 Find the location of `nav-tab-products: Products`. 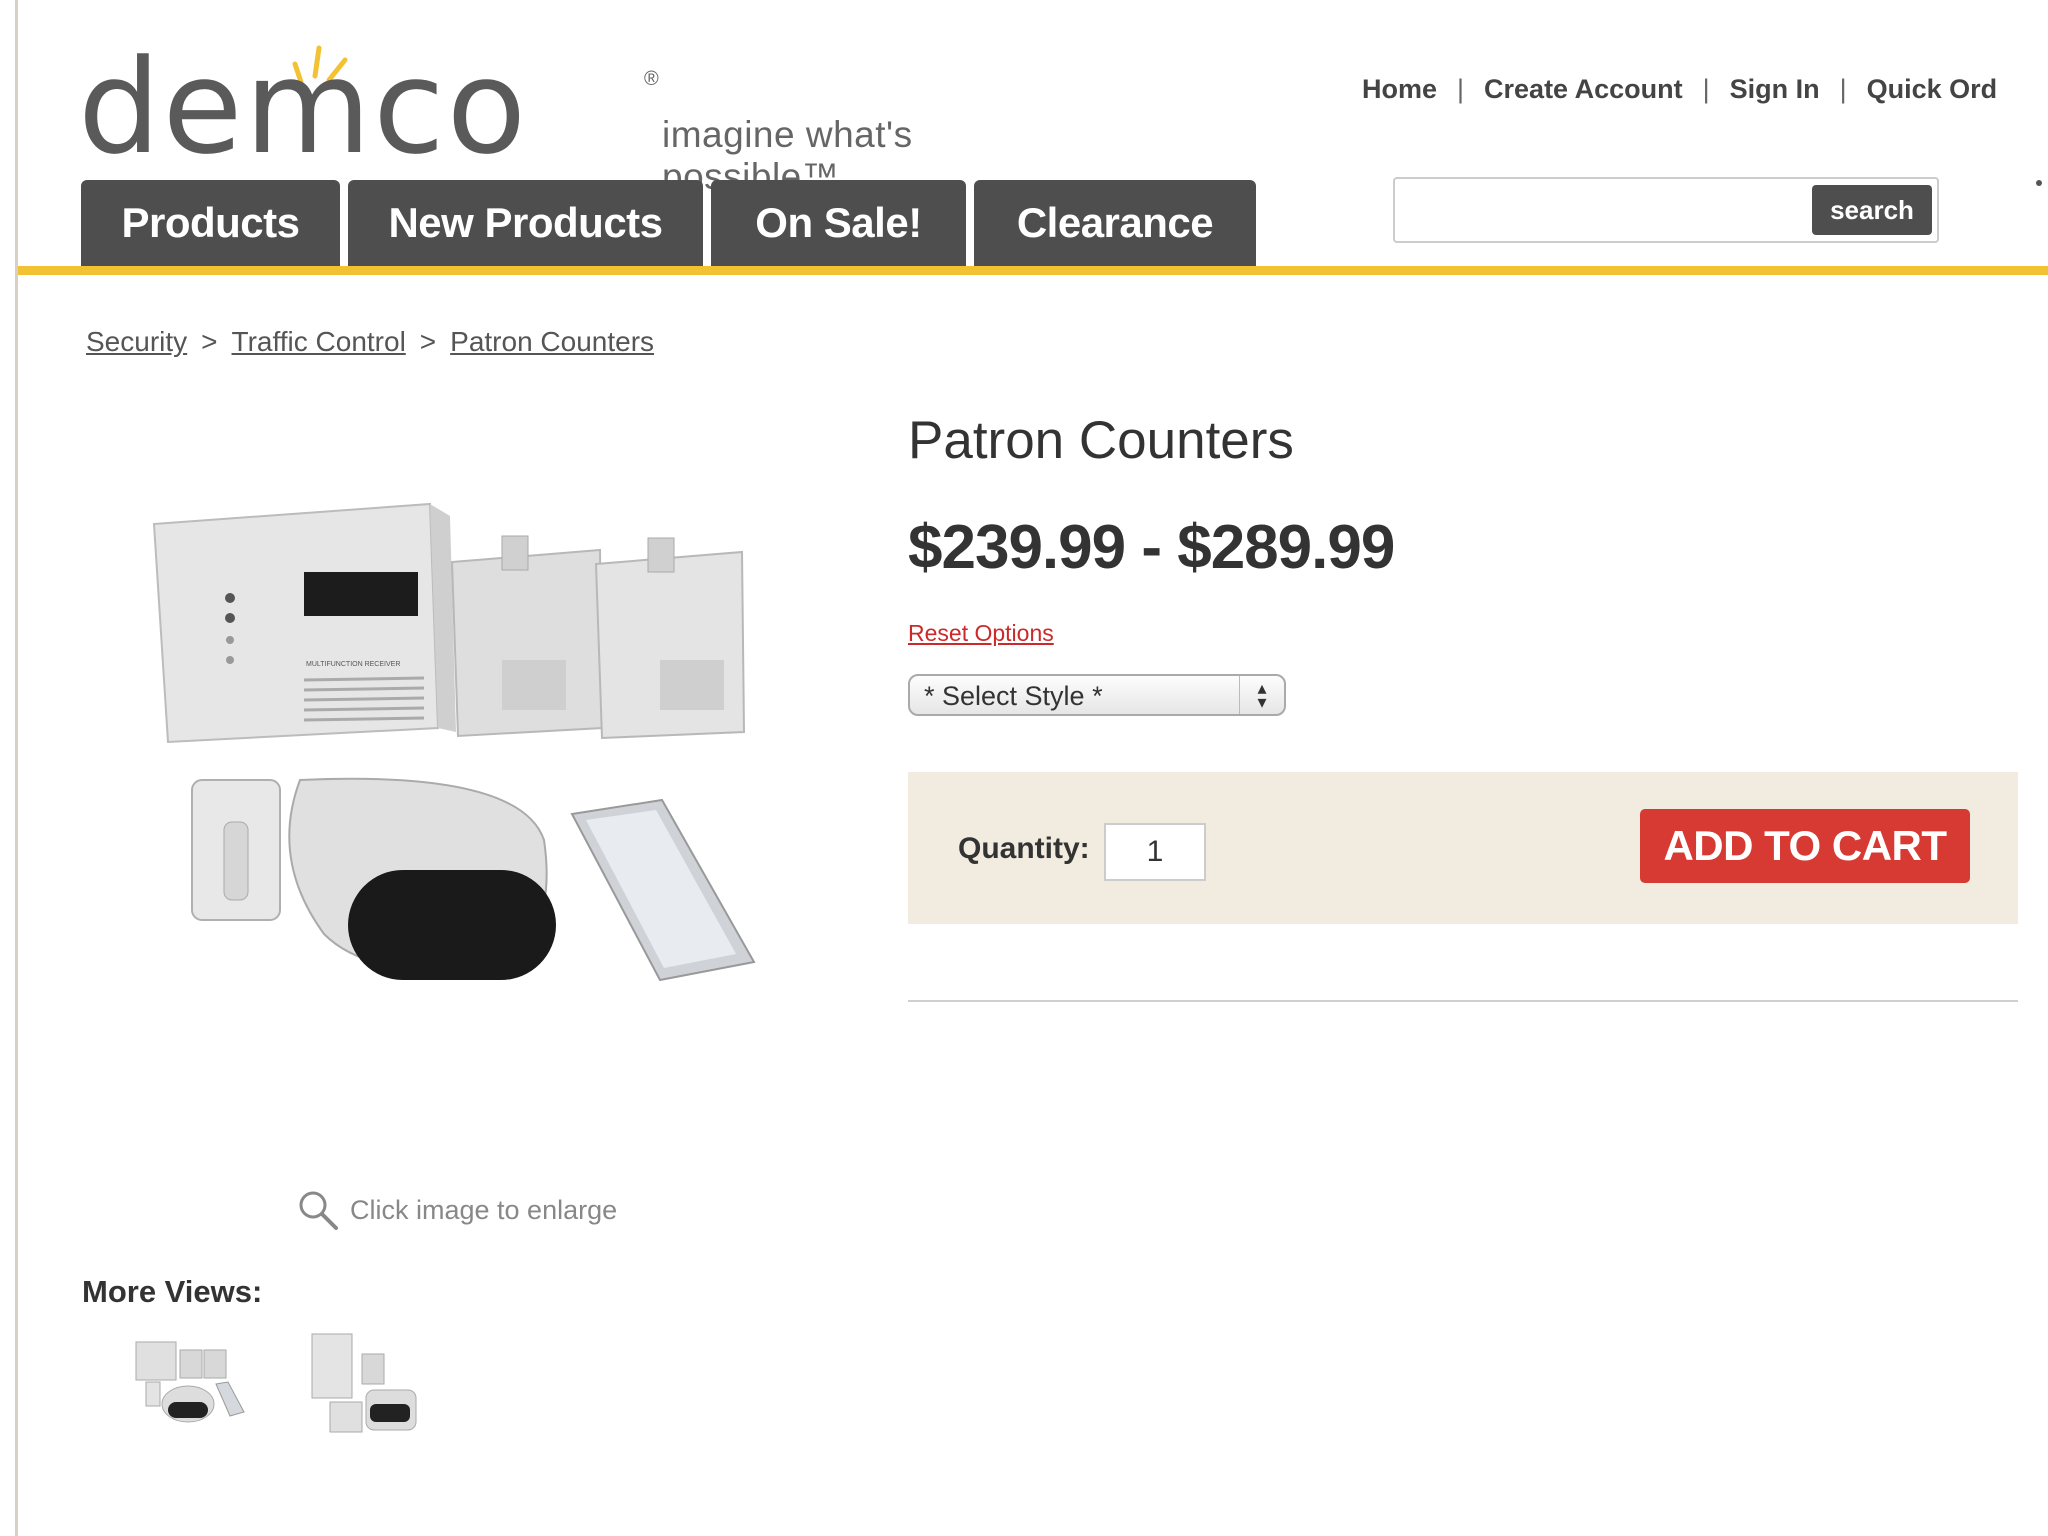

nav-tab-products: Products is located at coordinates (210, 223).